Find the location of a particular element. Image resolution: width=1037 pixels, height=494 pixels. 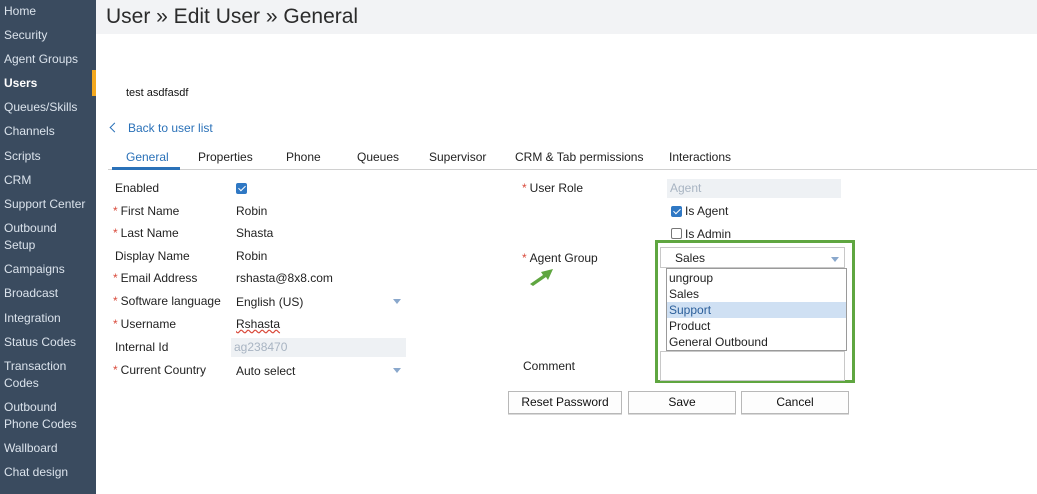

display-name-label: Display Name is located at coordinates (152, 256).